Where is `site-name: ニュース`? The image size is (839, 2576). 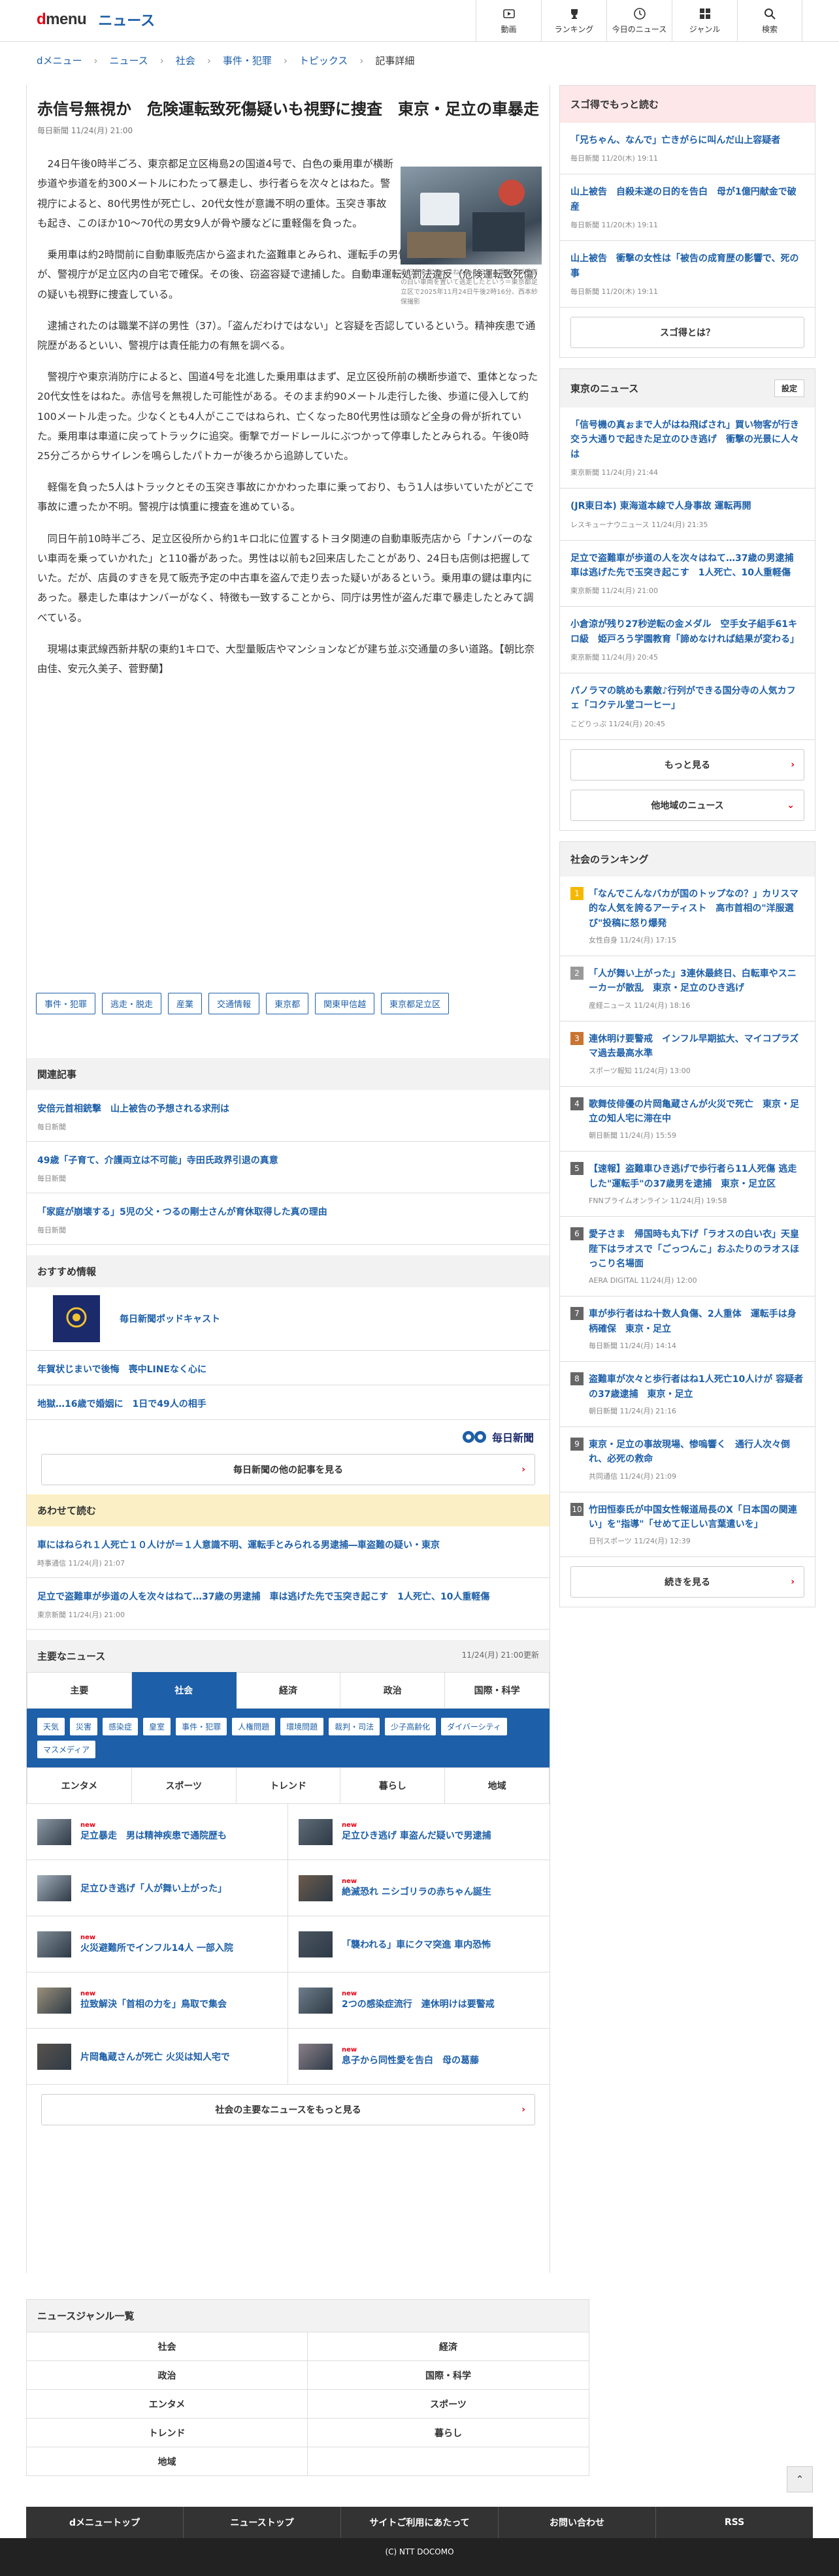
site-name: ニュース is located at coordinates (126, 19).